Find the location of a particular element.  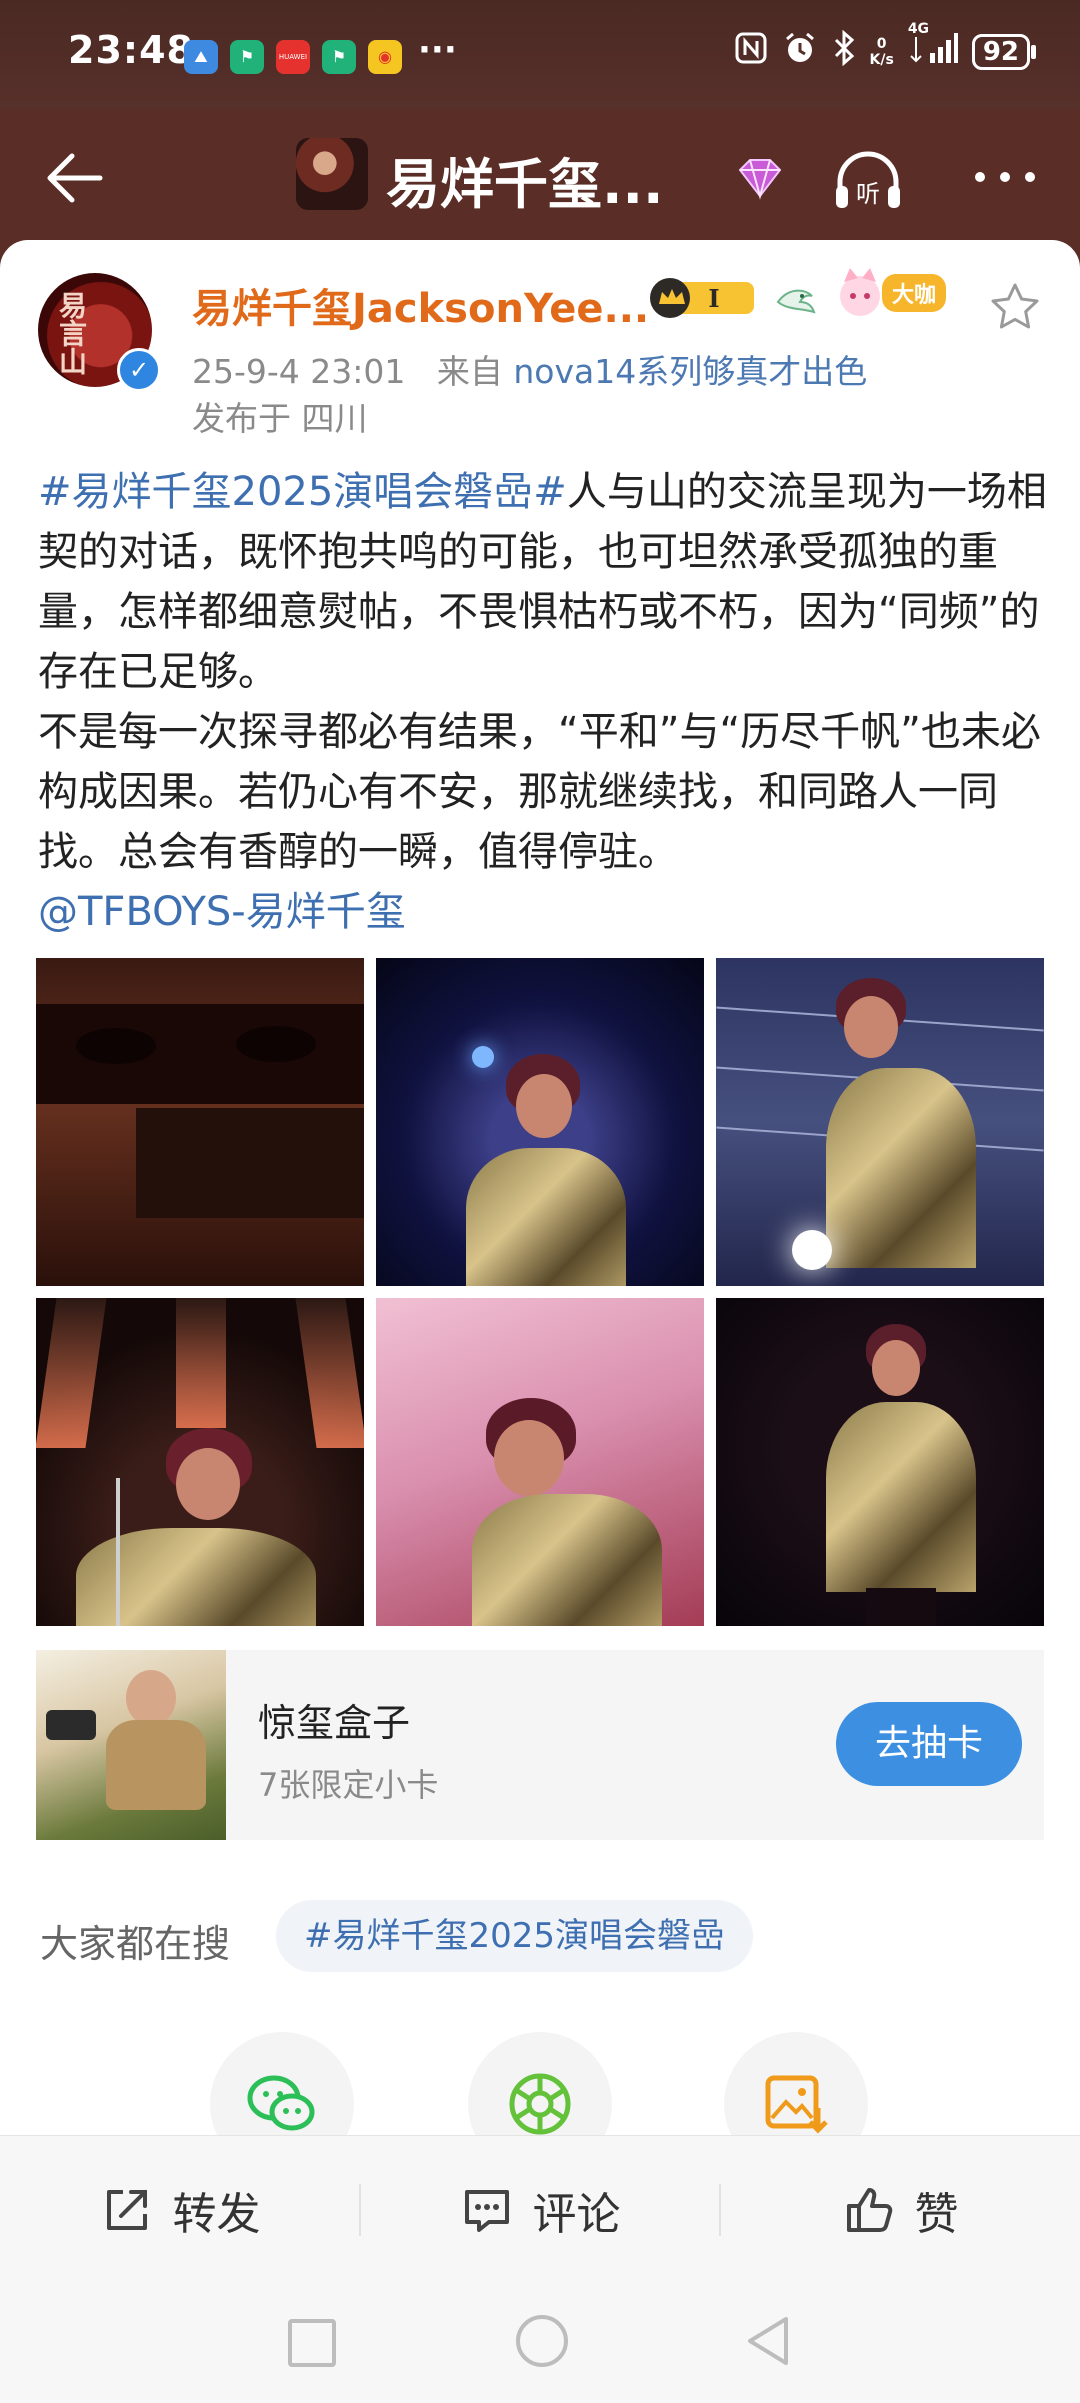

svg-text: 听 is located at coordinates (868, 194).